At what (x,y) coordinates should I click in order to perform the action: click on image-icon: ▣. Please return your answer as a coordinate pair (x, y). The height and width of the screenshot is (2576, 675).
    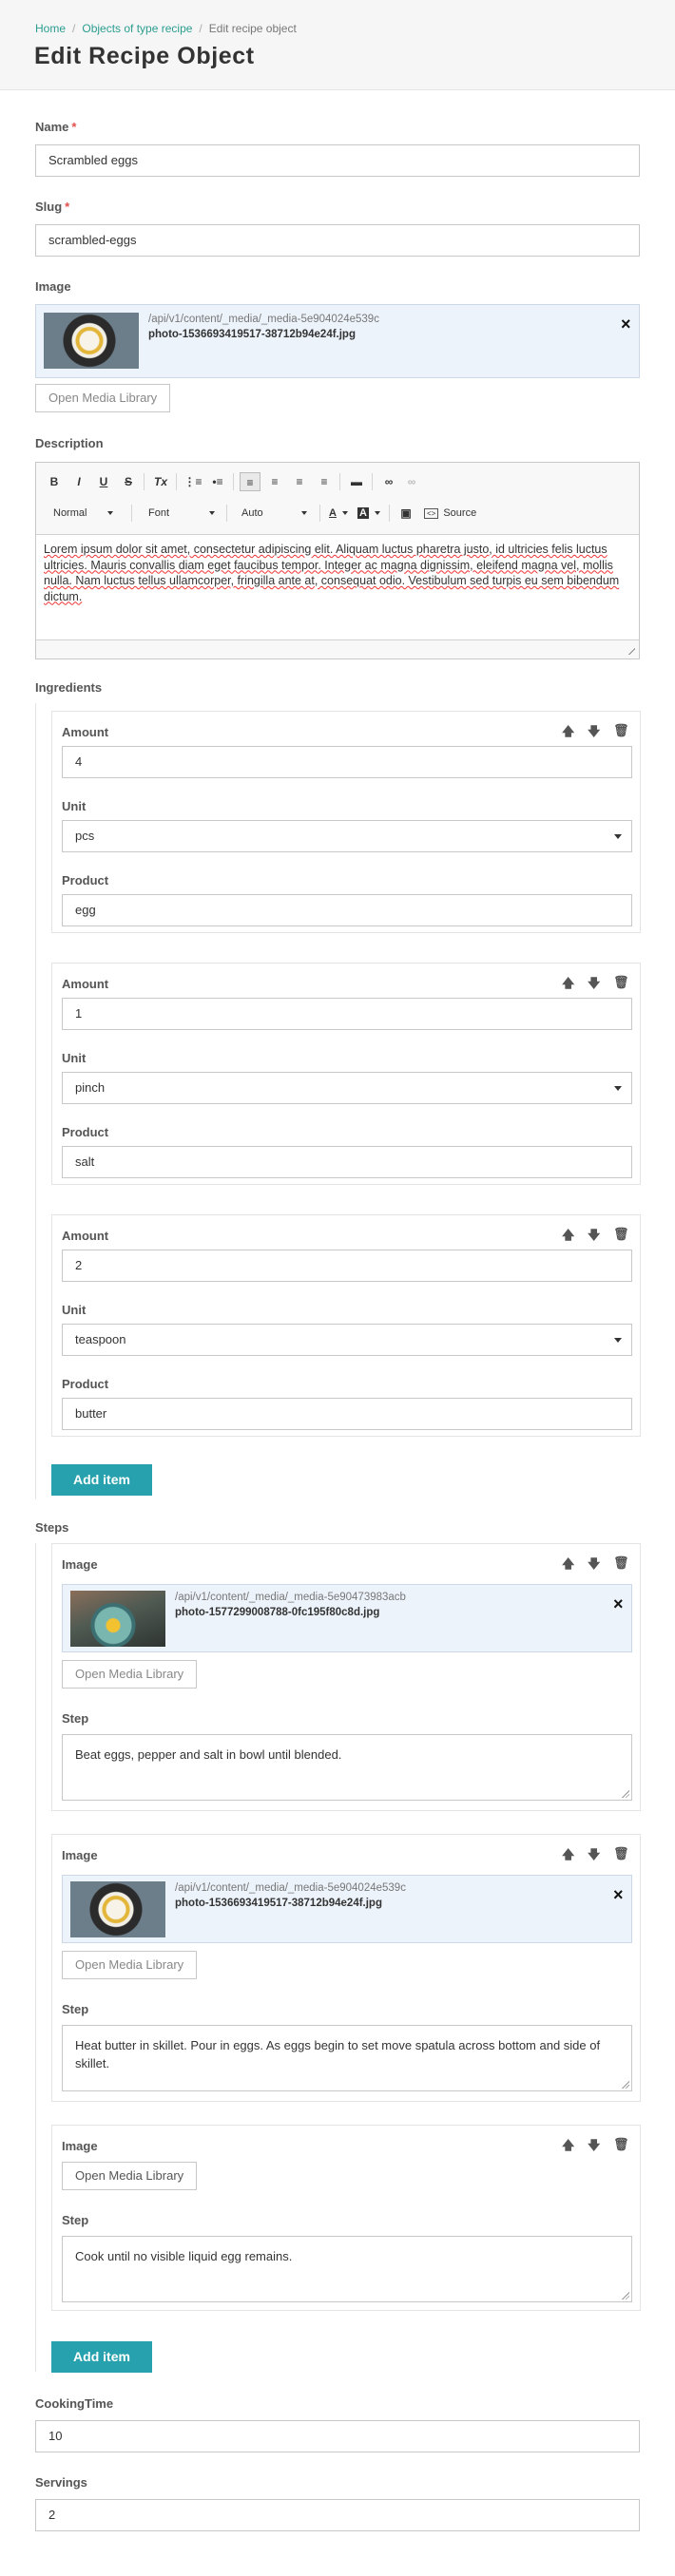
    Looking at the image, I should click on (405, 513).